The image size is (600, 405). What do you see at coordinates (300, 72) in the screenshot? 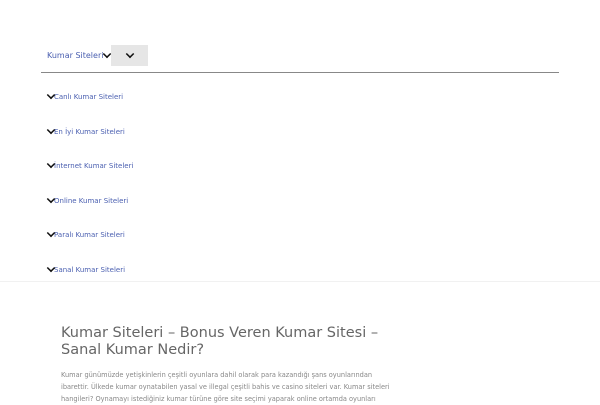
I see `divider` at bounding box center [300, 72].